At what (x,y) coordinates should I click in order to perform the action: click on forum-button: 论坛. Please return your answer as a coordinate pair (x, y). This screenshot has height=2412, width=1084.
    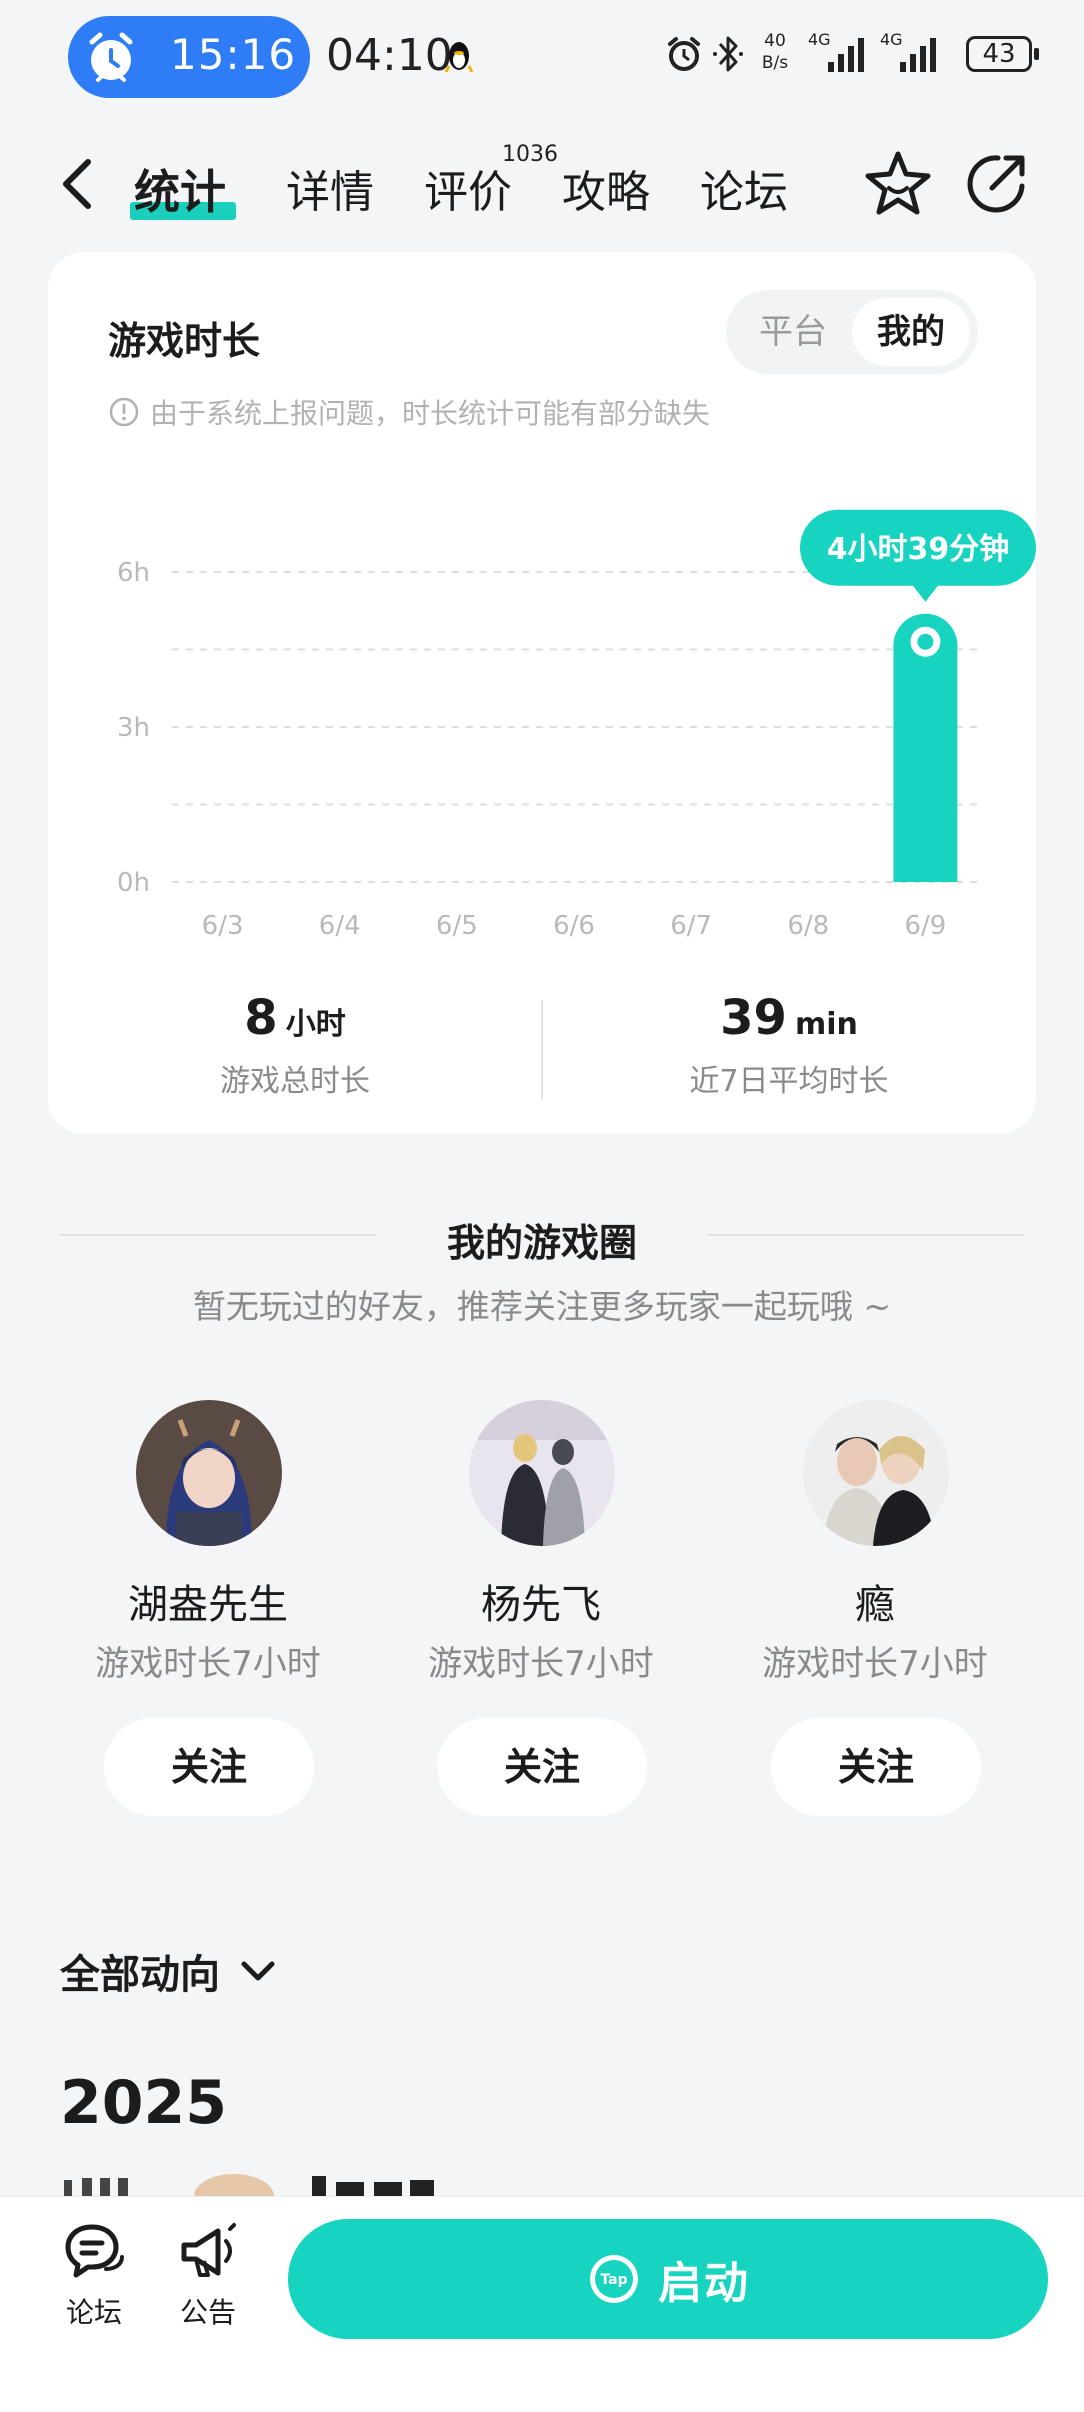
    Looking at the image, I should click on (94, 2275).